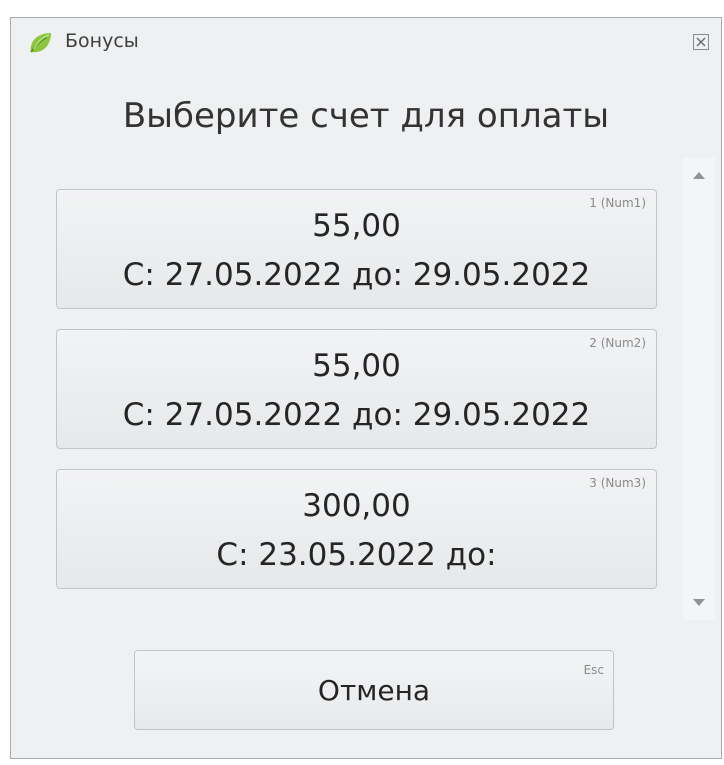 The height and width of the screenshot is (765, 724). I want to click on close-icon, so click(701, 42).